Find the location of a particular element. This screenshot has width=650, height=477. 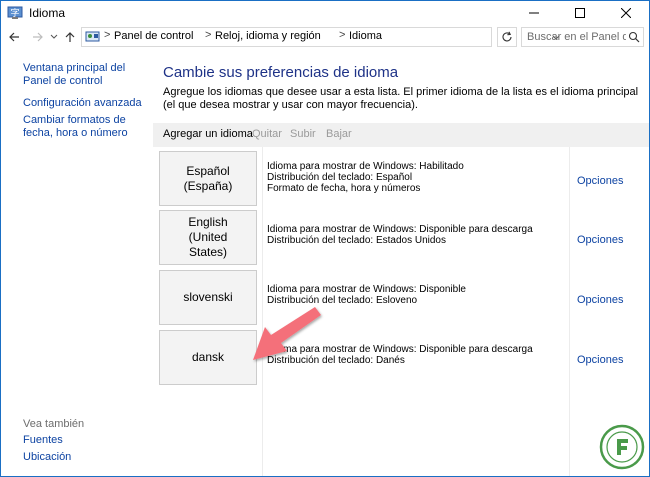

close-button is located at coordinates (626, 13).